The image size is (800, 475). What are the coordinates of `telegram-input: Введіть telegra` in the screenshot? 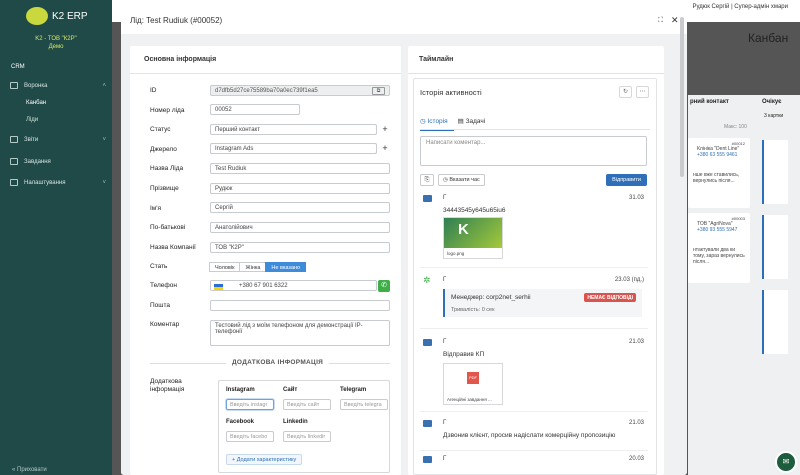 It's located at (364, 404).